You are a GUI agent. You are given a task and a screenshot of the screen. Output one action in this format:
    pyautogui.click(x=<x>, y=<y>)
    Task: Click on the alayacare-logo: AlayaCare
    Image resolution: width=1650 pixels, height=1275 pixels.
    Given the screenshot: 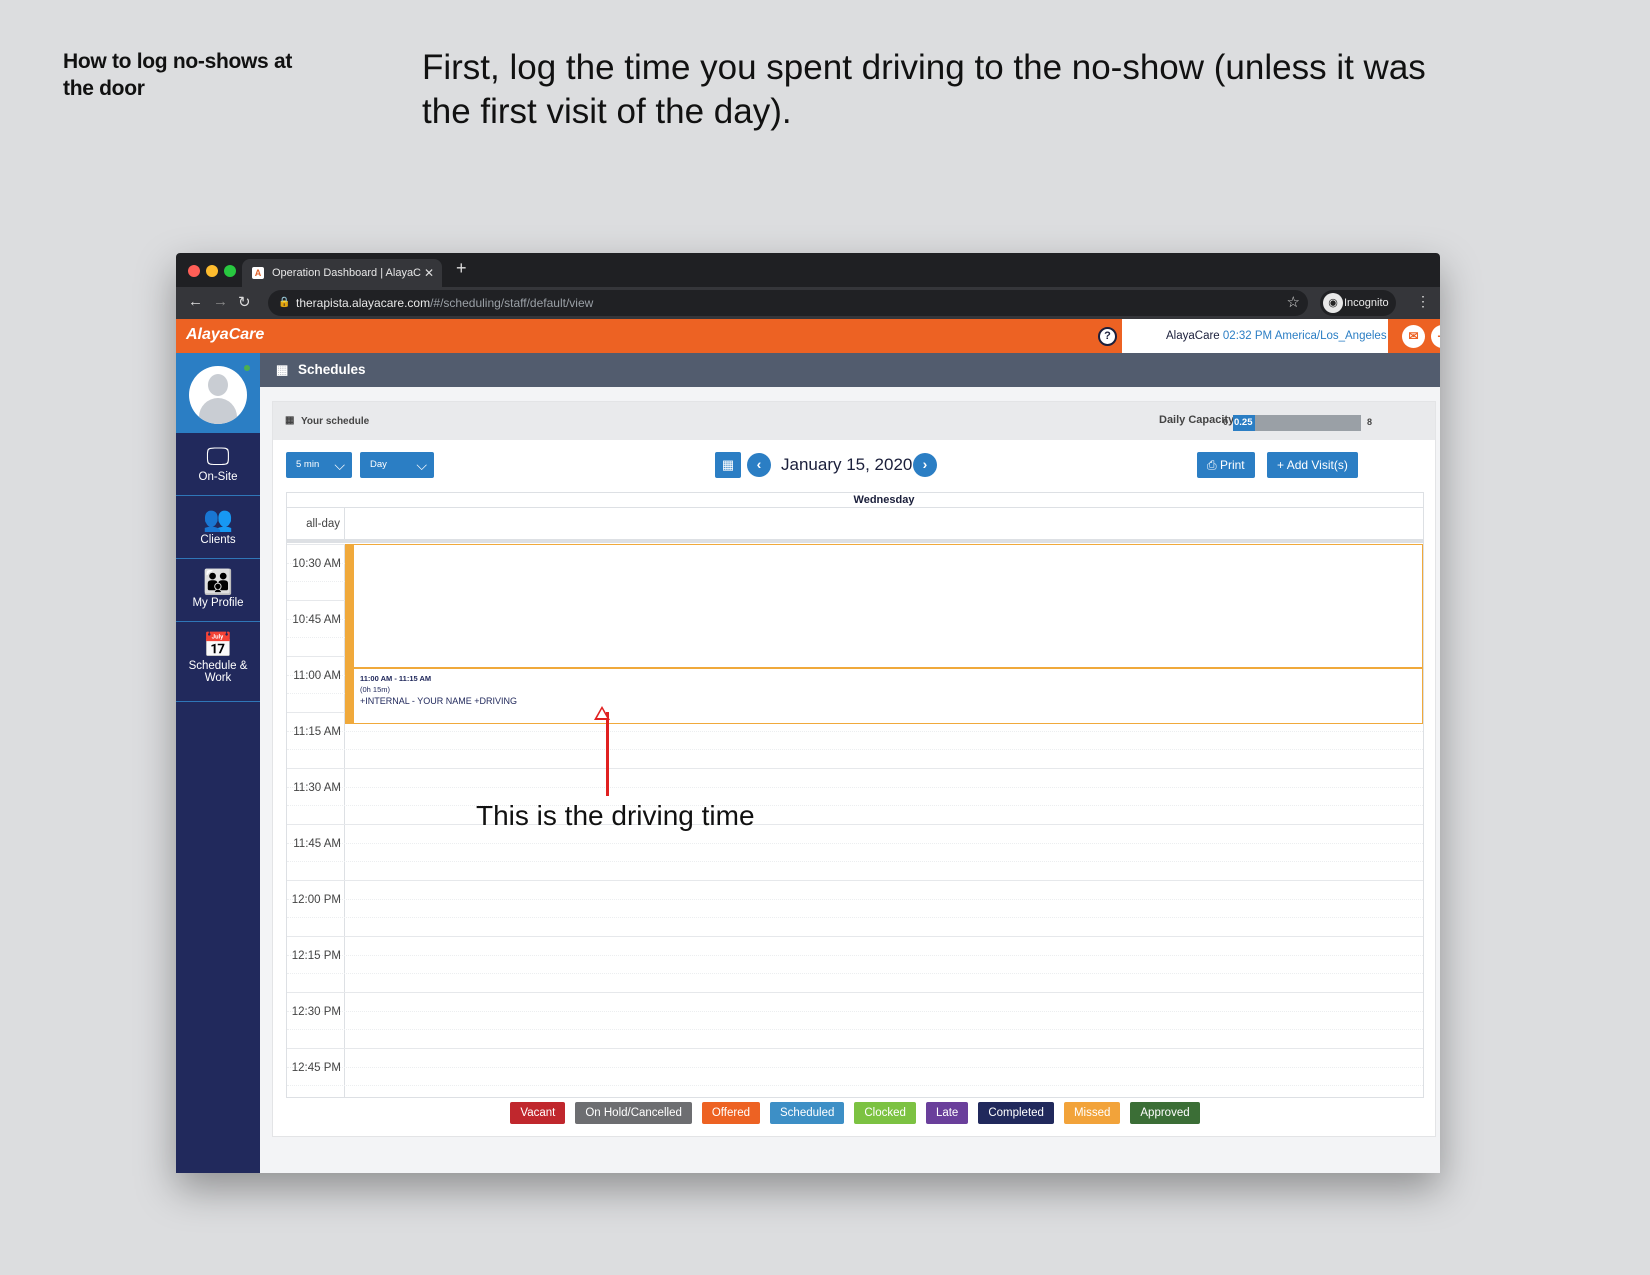 What is the action you would take?
    pyautogui.click(x=225, y=335)
    